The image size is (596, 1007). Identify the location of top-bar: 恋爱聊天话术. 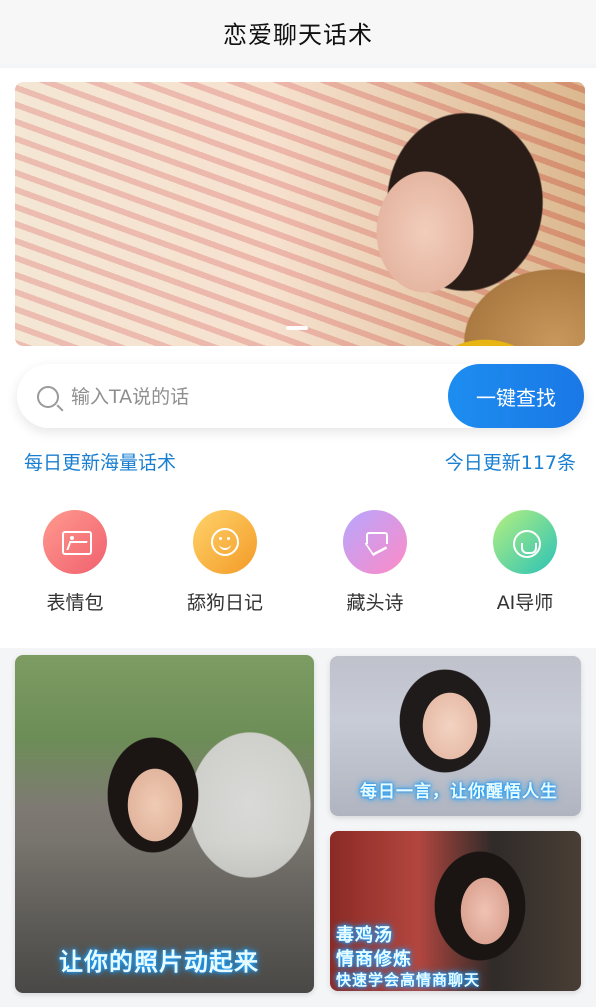
(298, 32).